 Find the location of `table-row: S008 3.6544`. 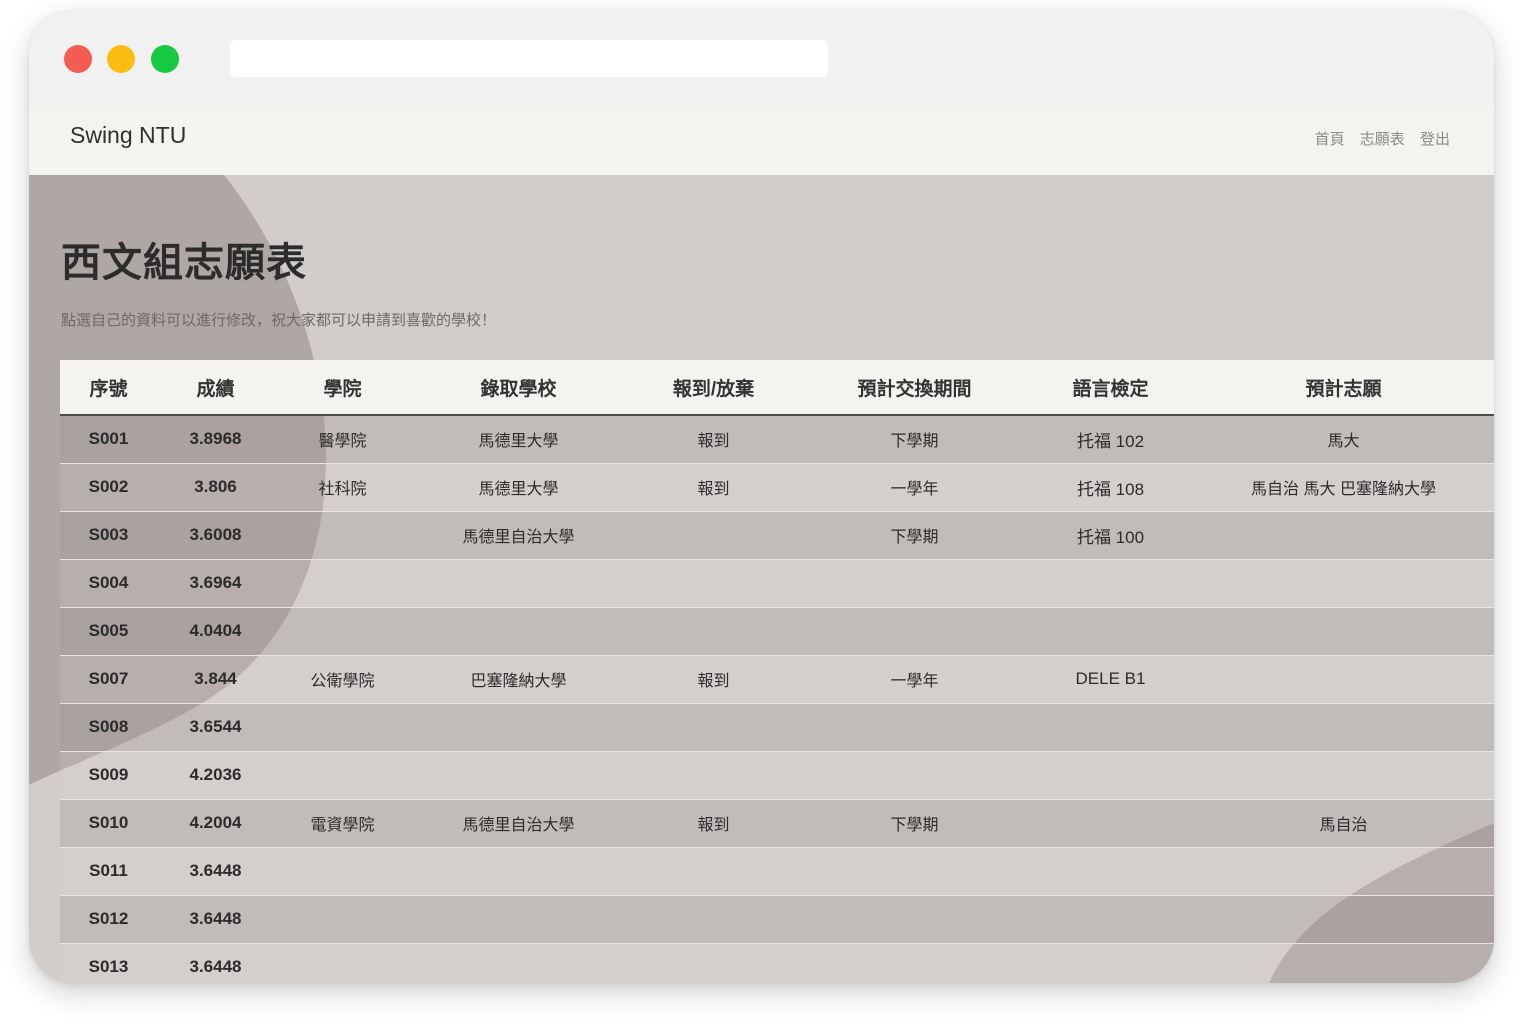

table-row: S008 3.6544 is located at coordinates (777, 727).